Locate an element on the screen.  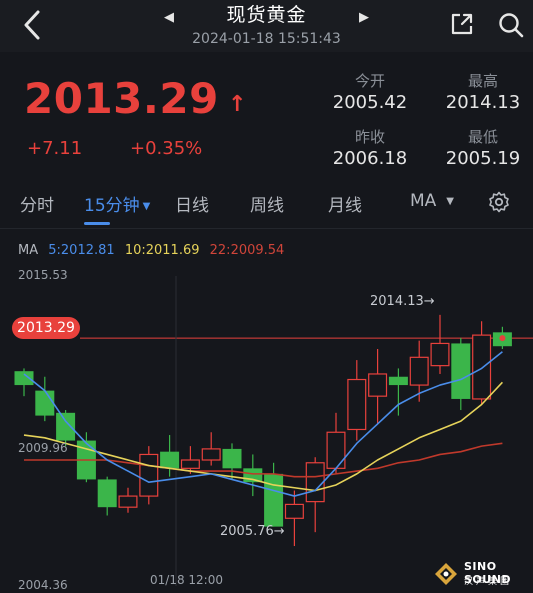
ma-legend-title: MA is located at coordinates (28, 250).